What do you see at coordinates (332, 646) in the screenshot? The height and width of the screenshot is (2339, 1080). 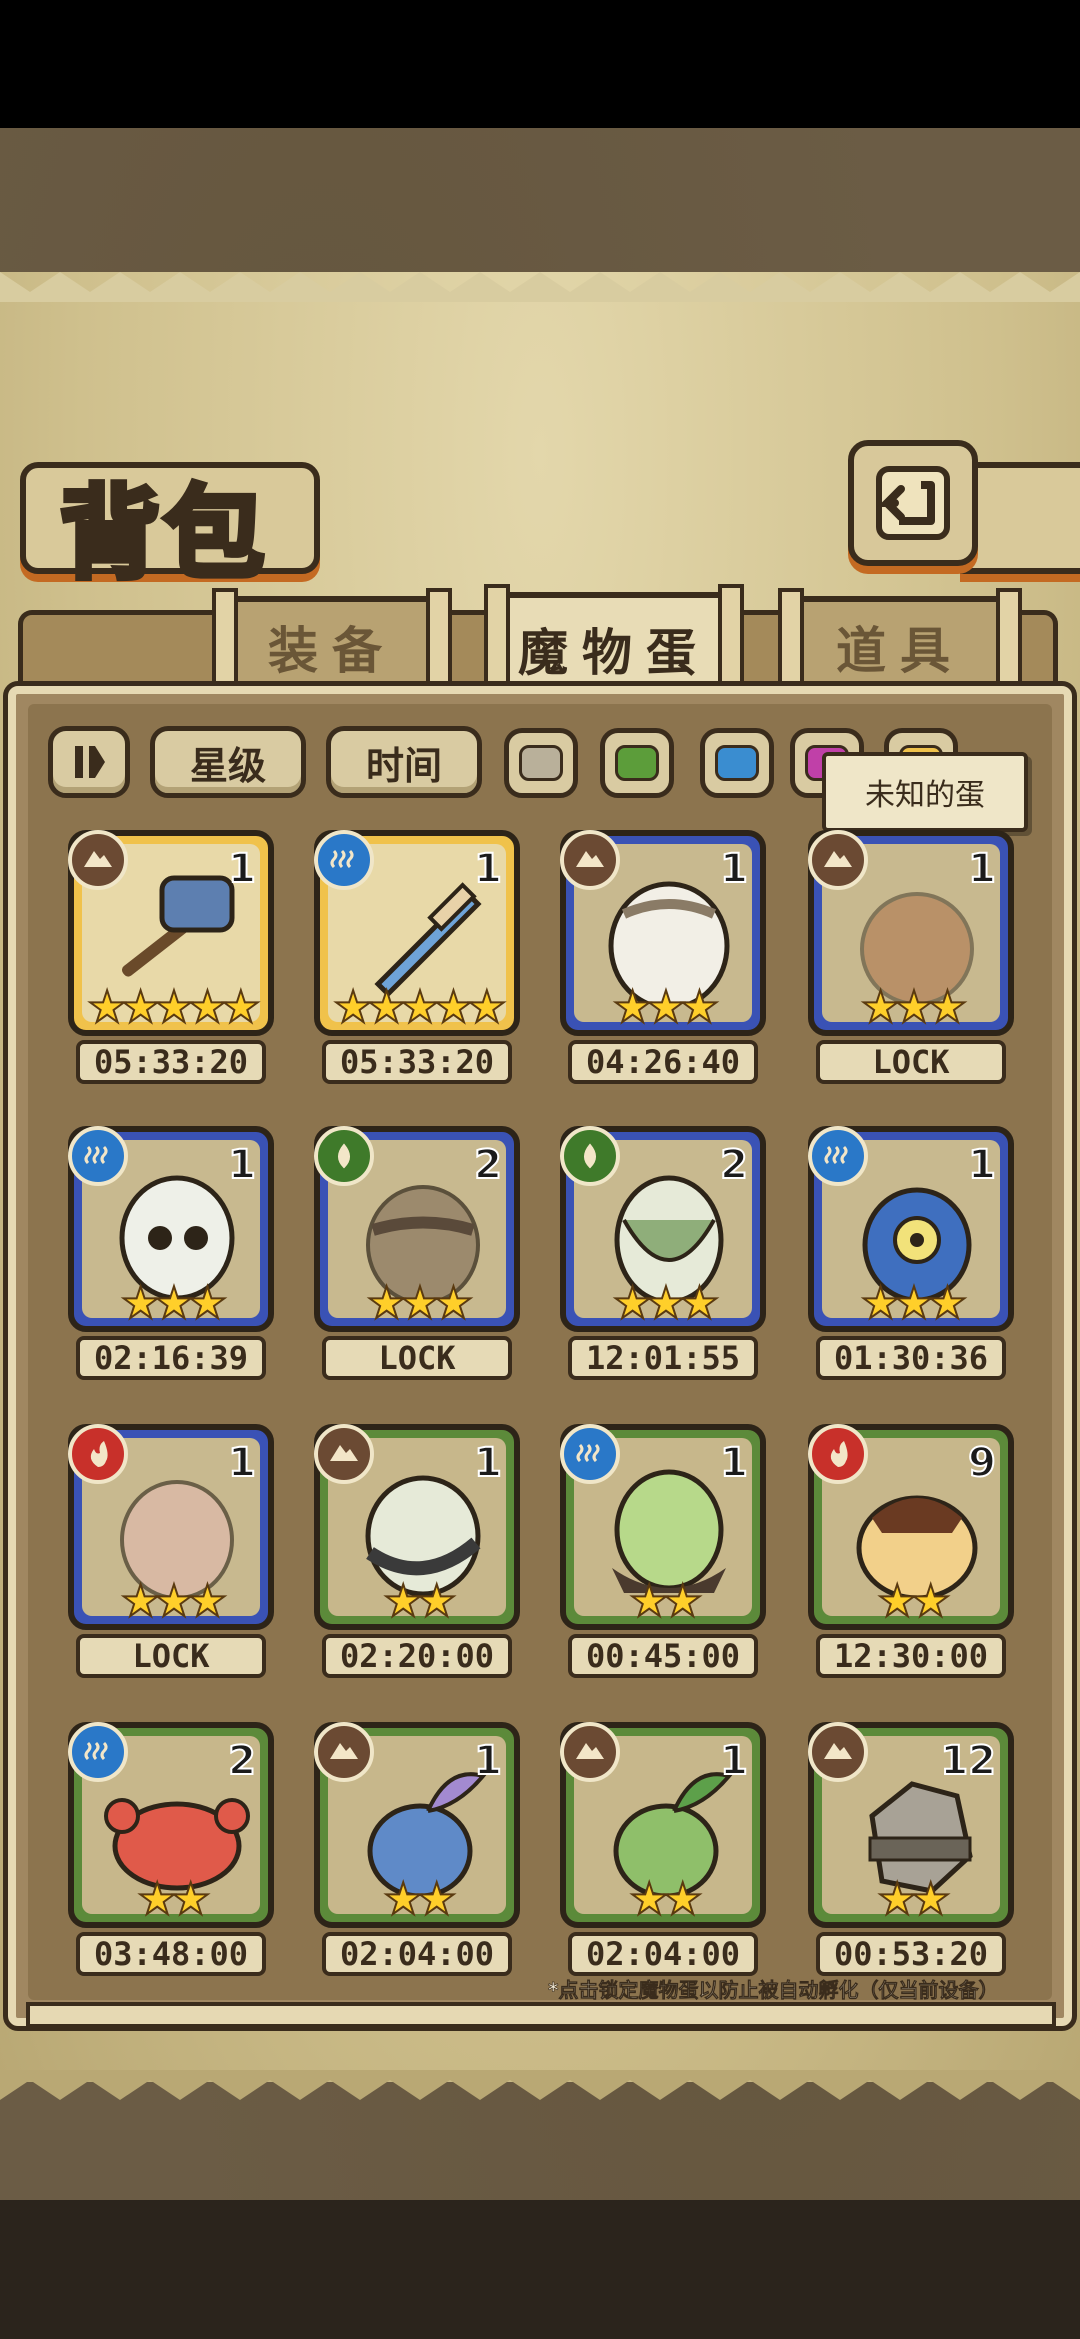 I see `tab-equipment: 装备` at bounding box center [332, 646].